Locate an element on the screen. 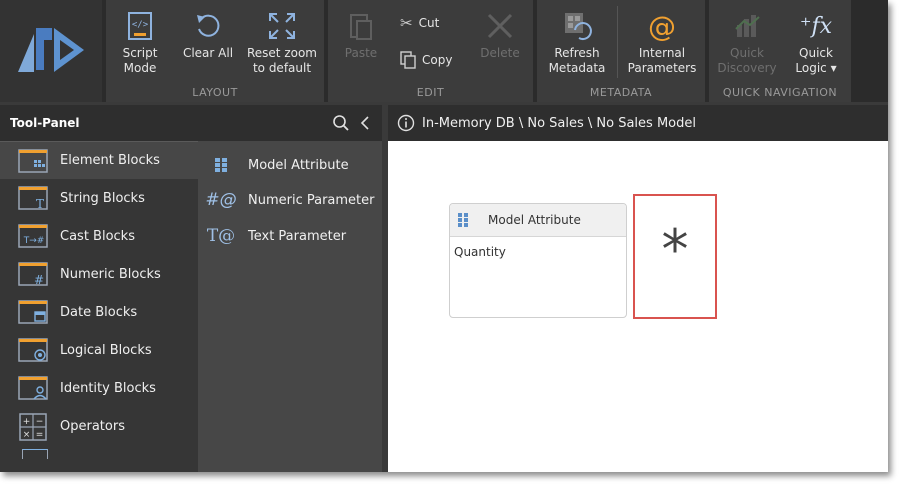  tool-panel-header: Tool-Panel is located at coordinates (191, 123).